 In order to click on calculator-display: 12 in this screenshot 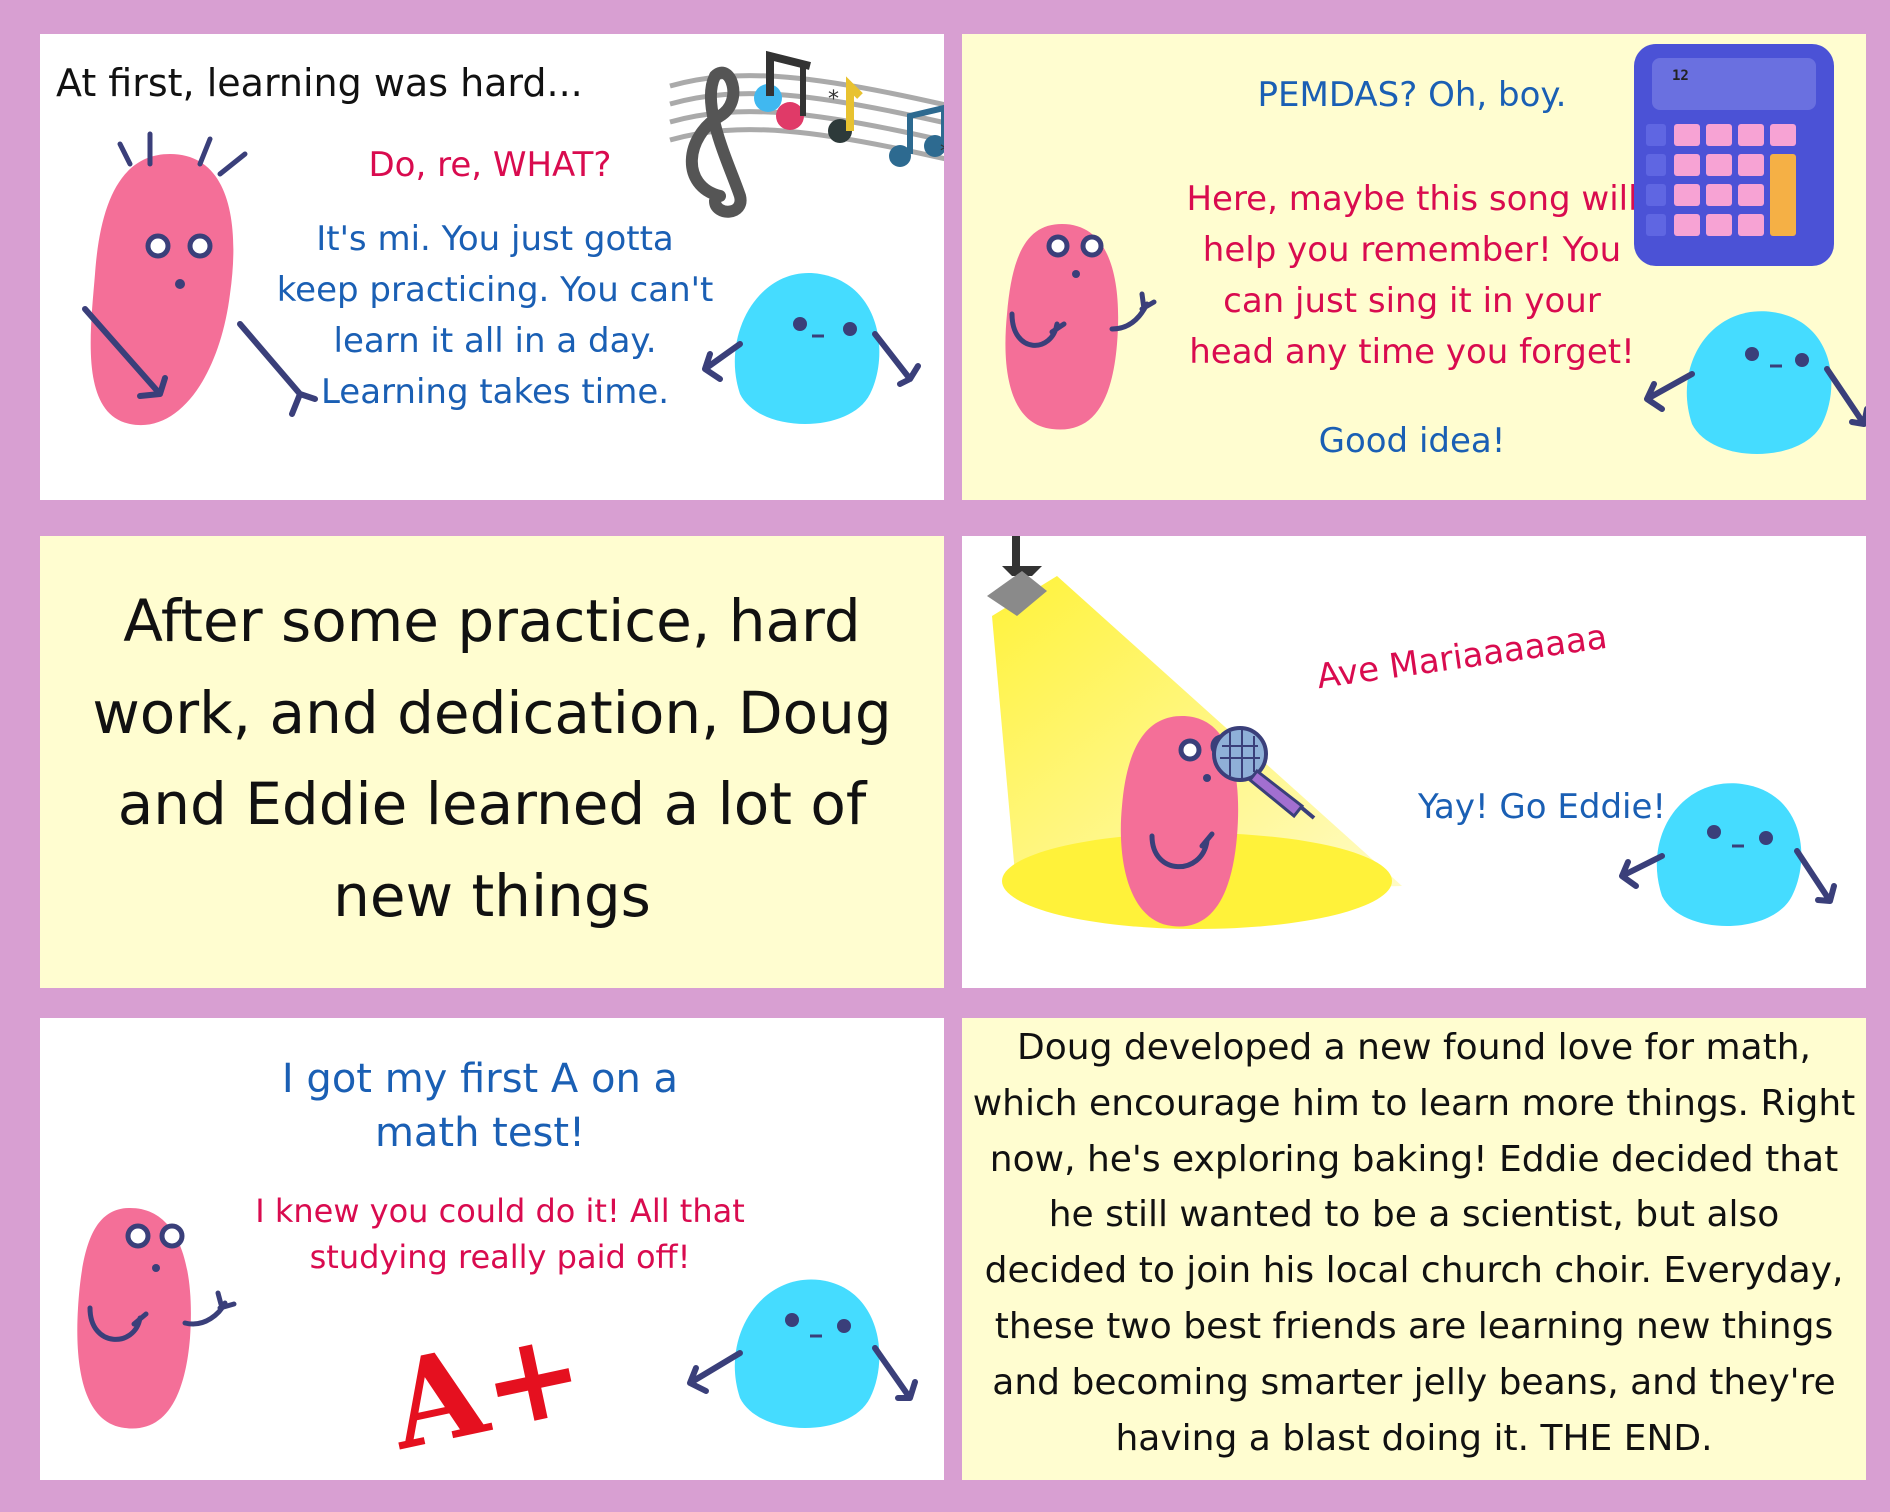, I will do `click(1680, 76)`.